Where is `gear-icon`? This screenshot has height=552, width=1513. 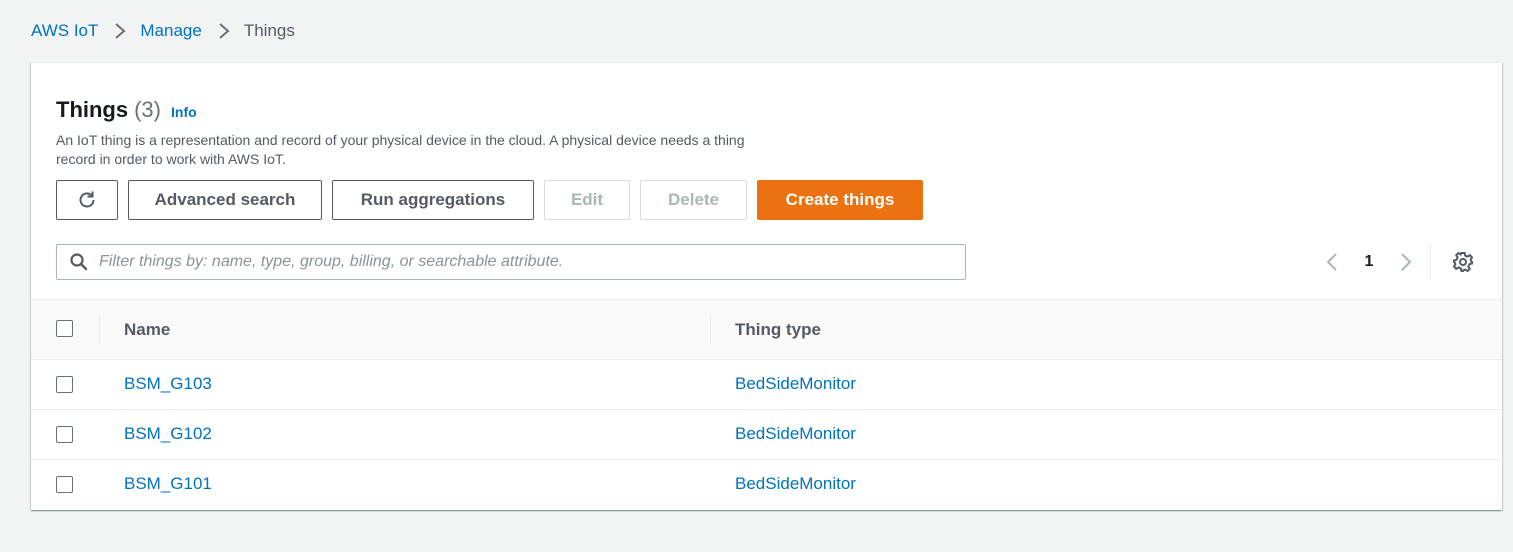
gear-icon is located at coordinates (1463, 262).